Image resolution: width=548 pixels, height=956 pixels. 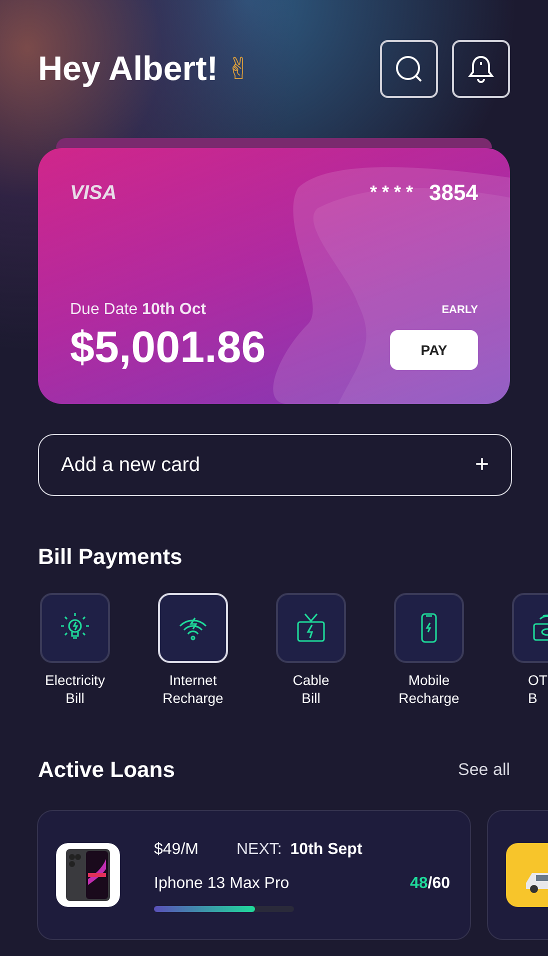 What do you see at coordinates (392, 192) in the screenshot?
I see `masked-digits: * * * *` at bounding box center [392, 192].